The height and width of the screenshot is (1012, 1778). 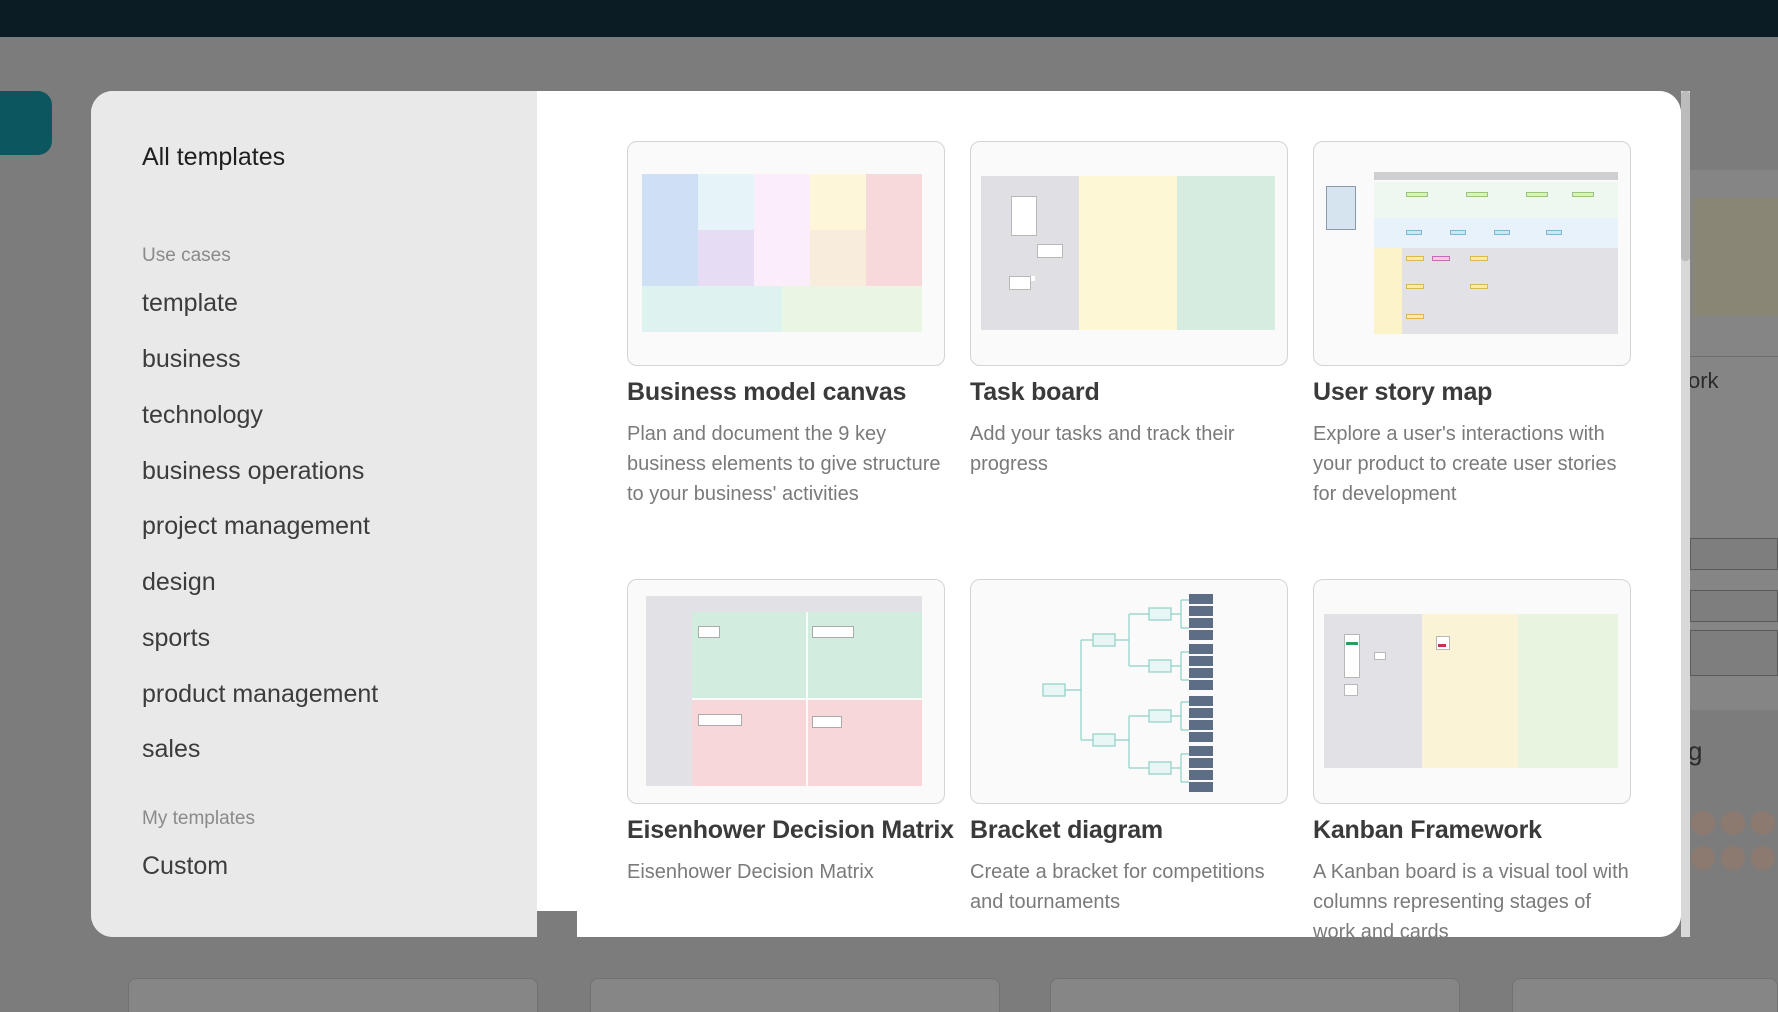 I want to click on thumbnail-row, so click(x=1388, y=291).